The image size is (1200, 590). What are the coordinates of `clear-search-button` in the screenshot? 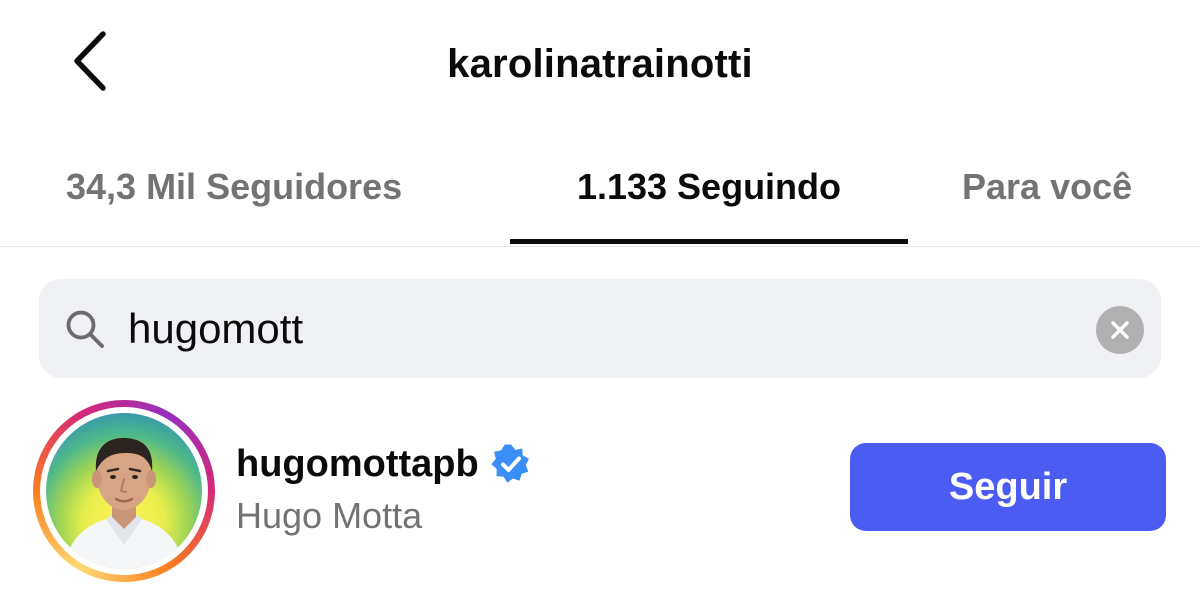 It's located at (1120, 330).